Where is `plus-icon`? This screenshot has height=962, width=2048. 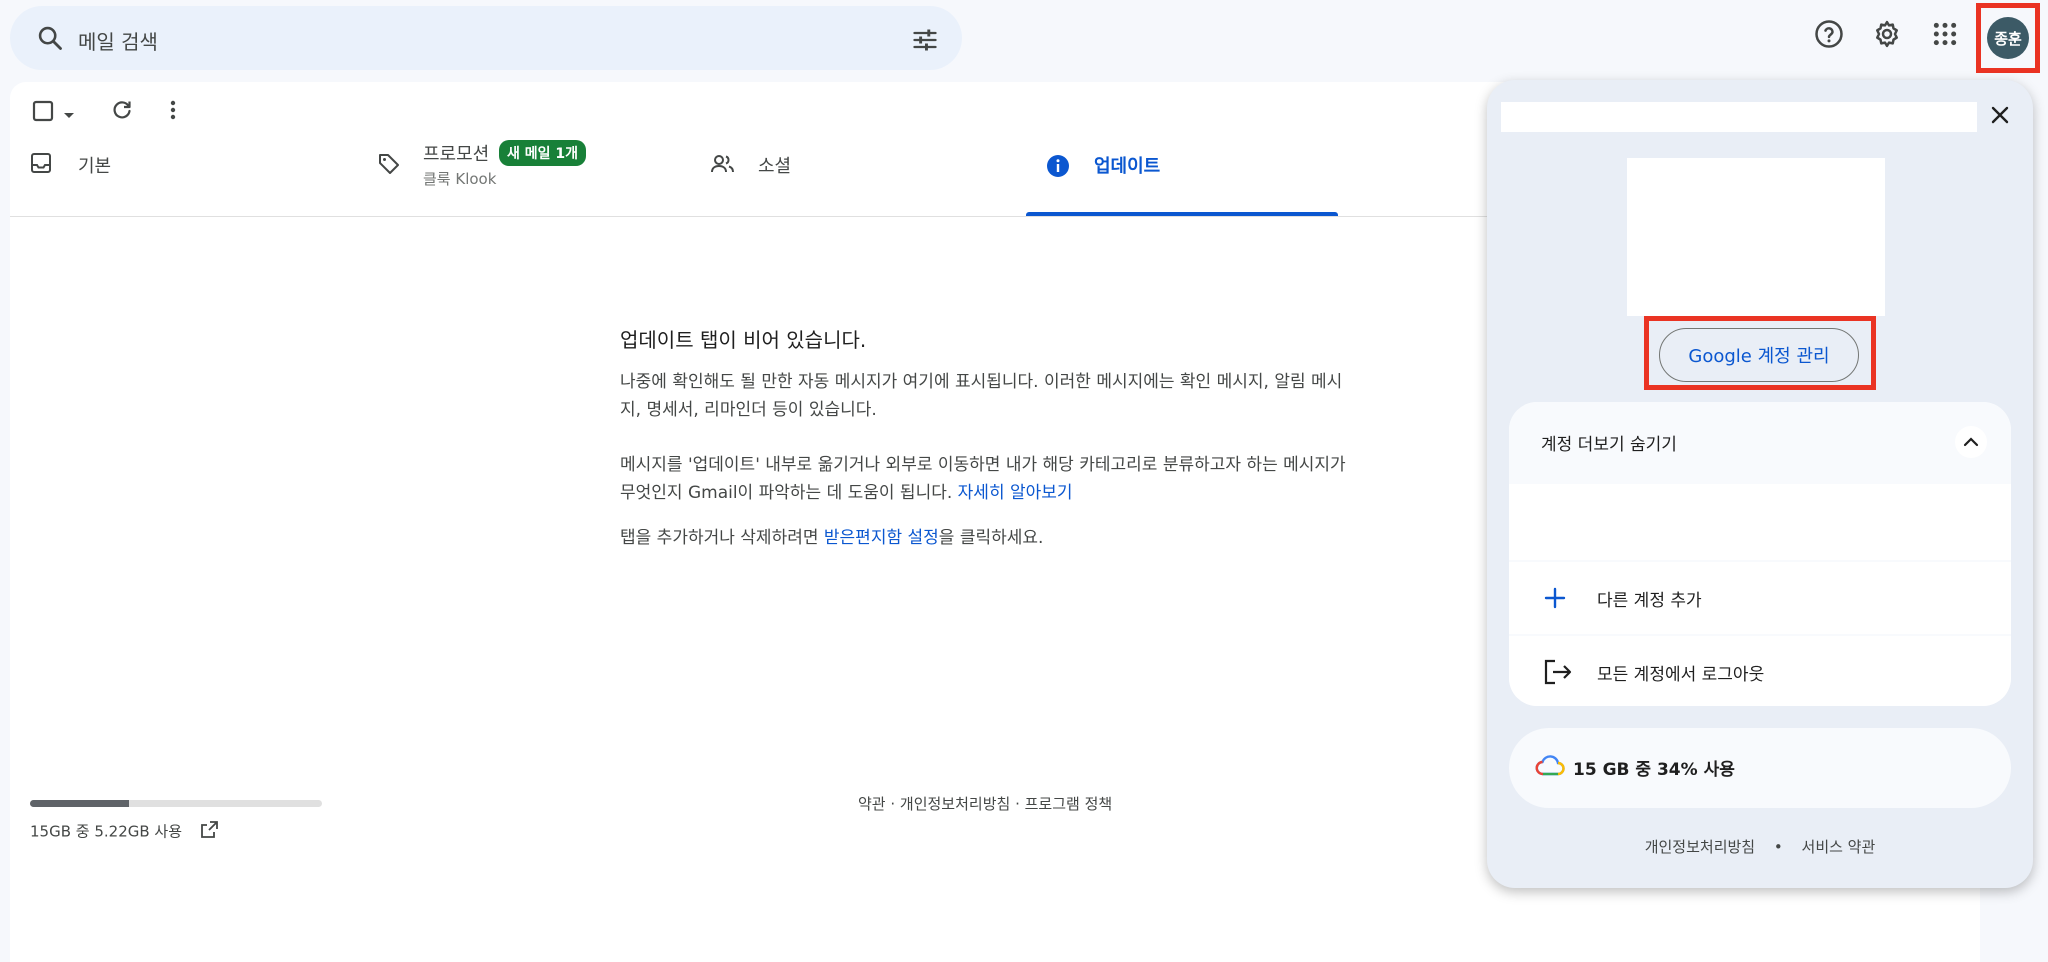 plus-icon is located at coordinates (1555, 600).